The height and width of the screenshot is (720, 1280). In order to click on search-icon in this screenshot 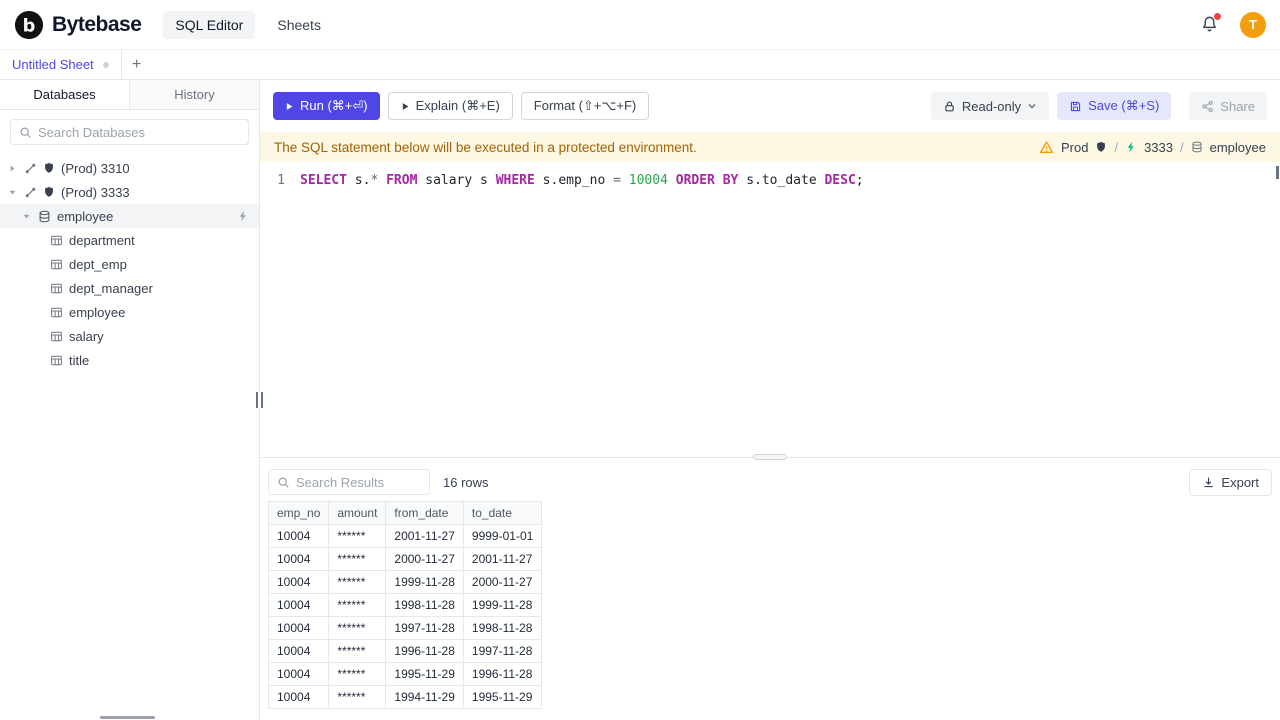, I will do `click(25, 132)`.